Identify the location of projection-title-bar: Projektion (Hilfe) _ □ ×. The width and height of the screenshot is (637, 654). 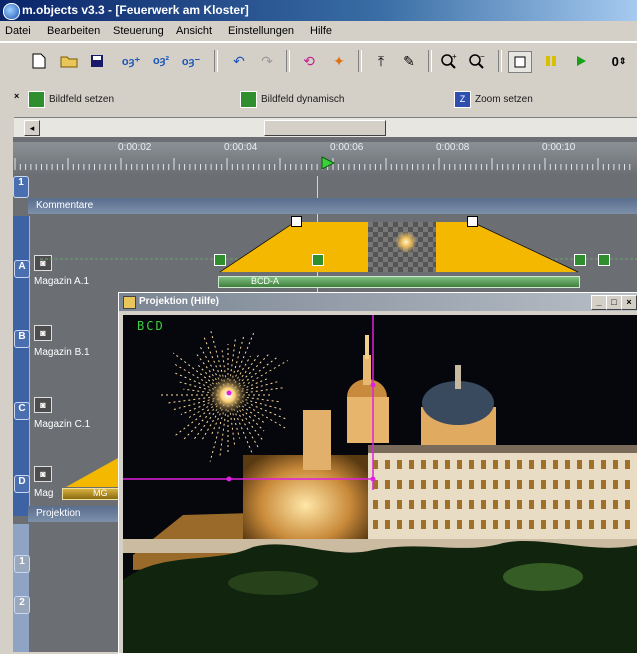
(378, 302).